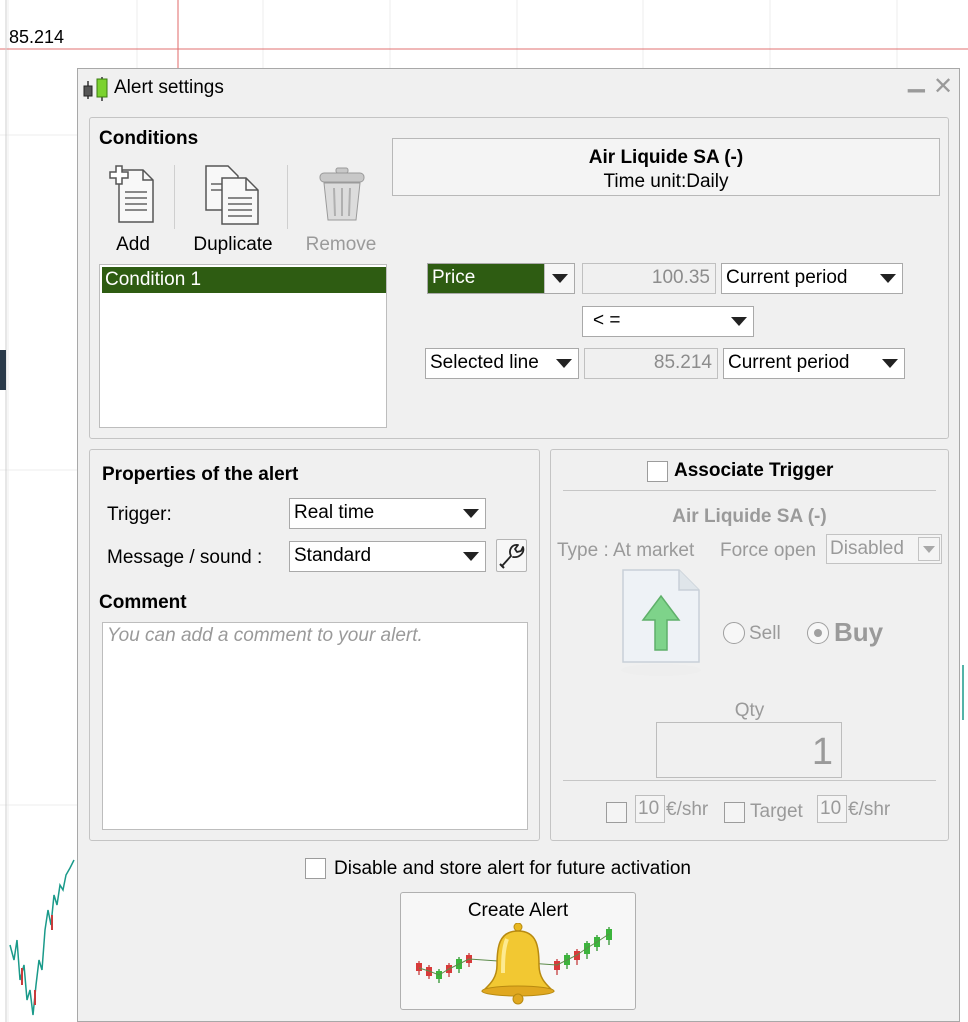 The image size is (968, 1022). Describe the element at coordinates (649, 278) in the screenshot. I see `condition-value-field: 100.35` at that location.